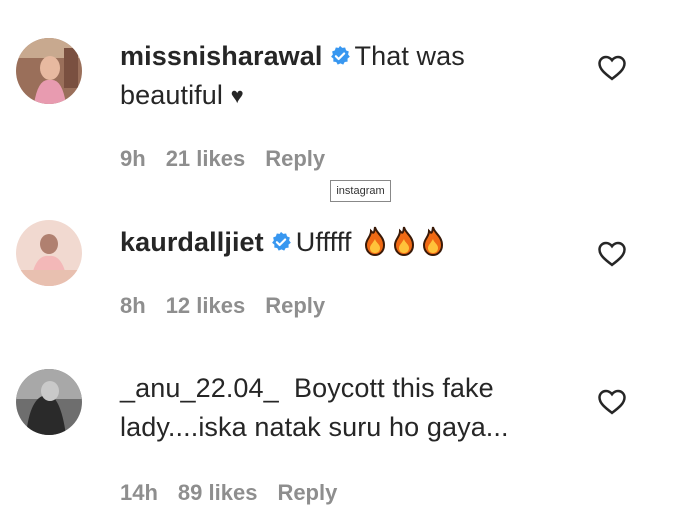 This screenshot has height=521, width=700. I want to click on watermark-label: instagram, so click(360, 191).